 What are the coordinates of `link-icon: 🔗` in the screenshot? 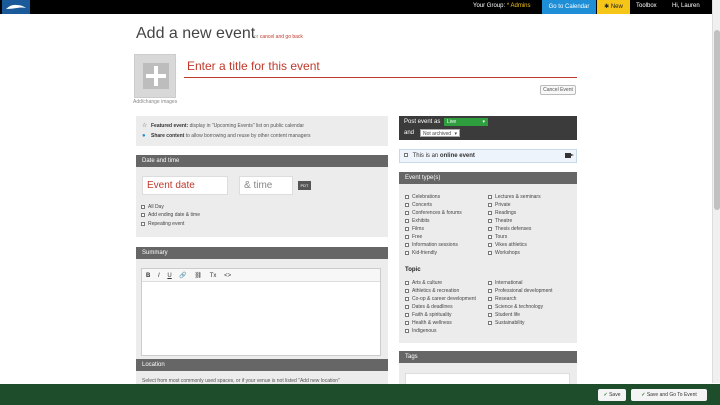 It's located at (182, 276).